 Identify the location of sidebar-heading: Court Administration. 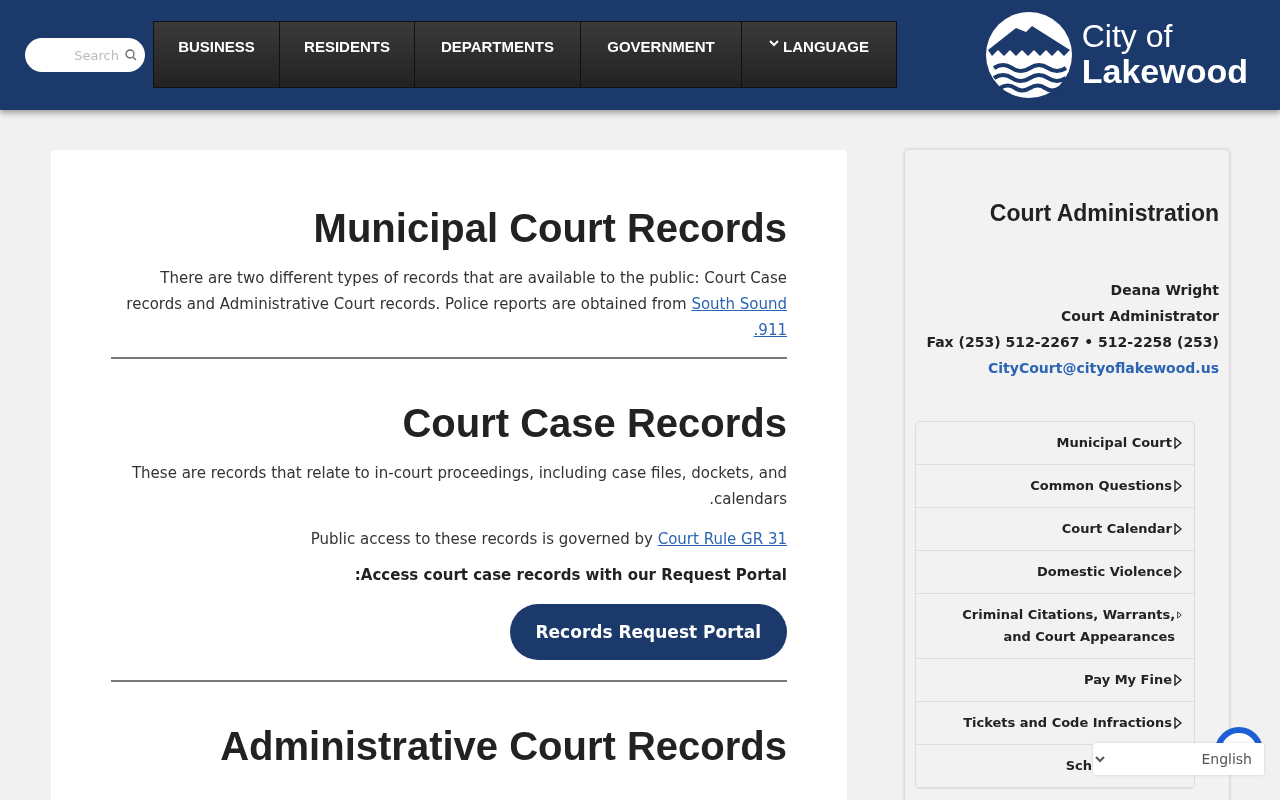
(1103, 213).